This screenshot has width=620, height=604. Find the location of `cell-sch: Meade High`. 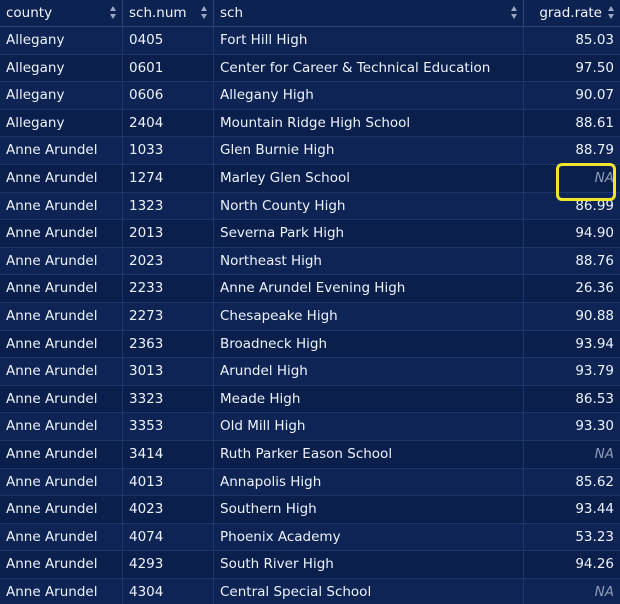

cell-sch: Meade High is located at coordinates (369, 399).